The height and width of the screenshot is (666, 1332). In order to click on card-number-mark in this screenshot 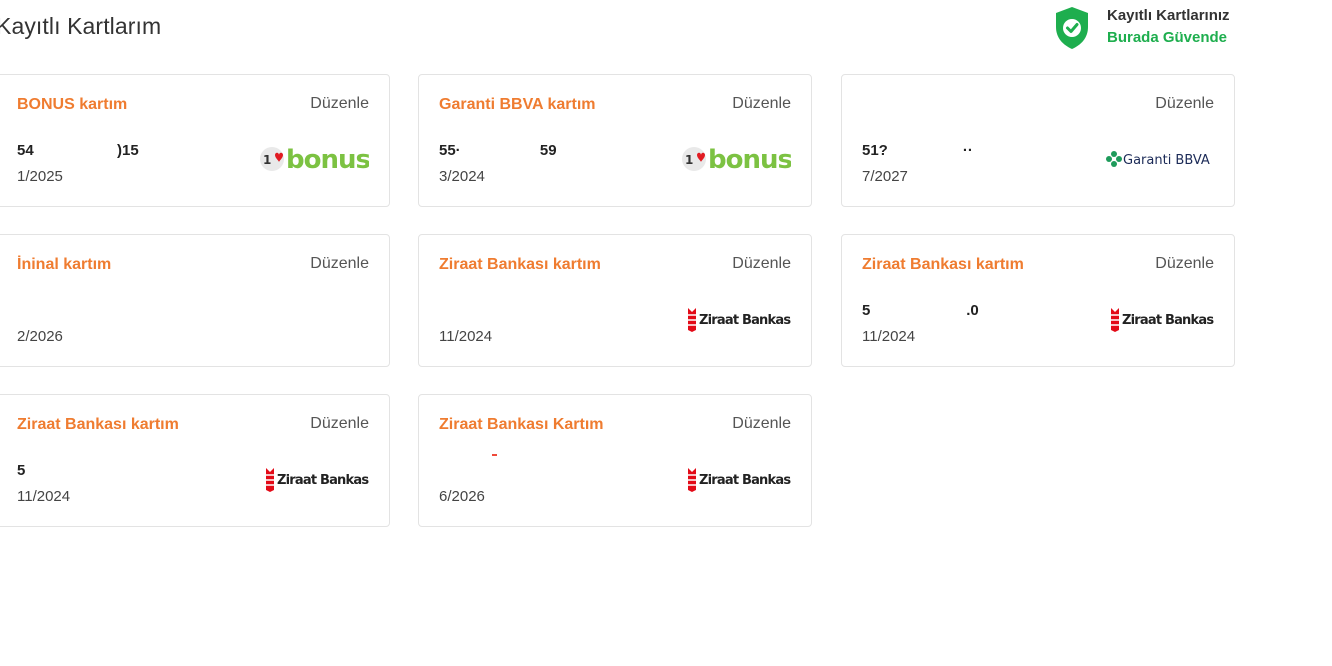, I will do `click(494, 455)`.